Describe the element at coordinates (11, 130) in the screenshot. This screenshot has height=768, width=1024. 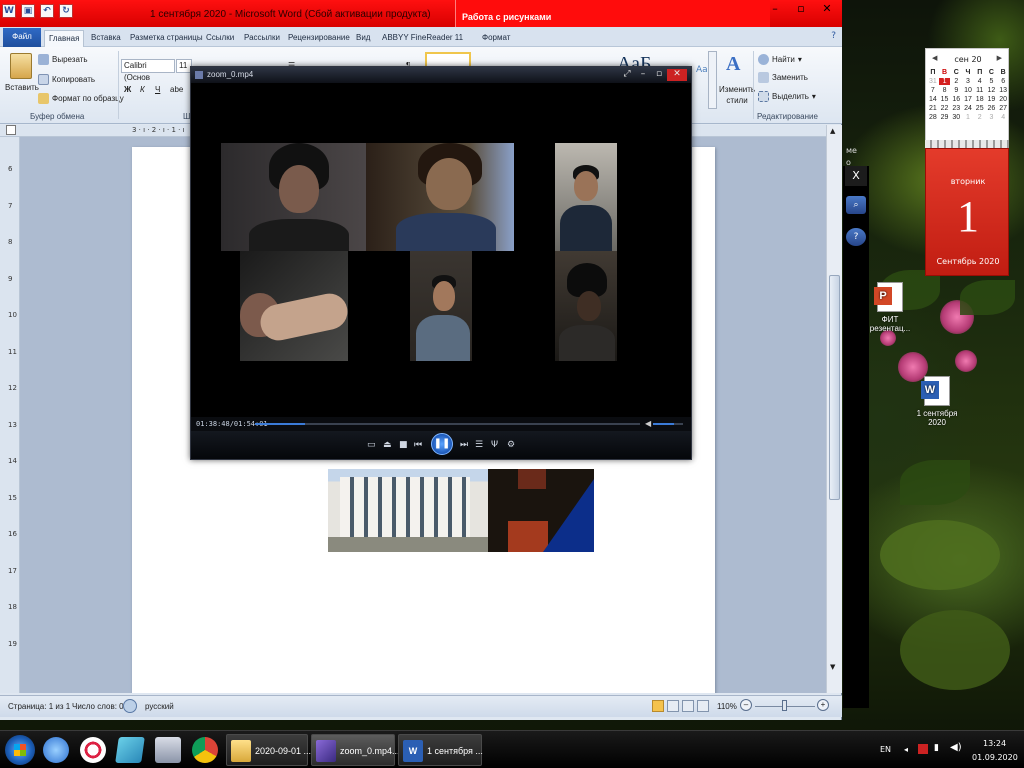
I see `tab-selector-icon` at that location.